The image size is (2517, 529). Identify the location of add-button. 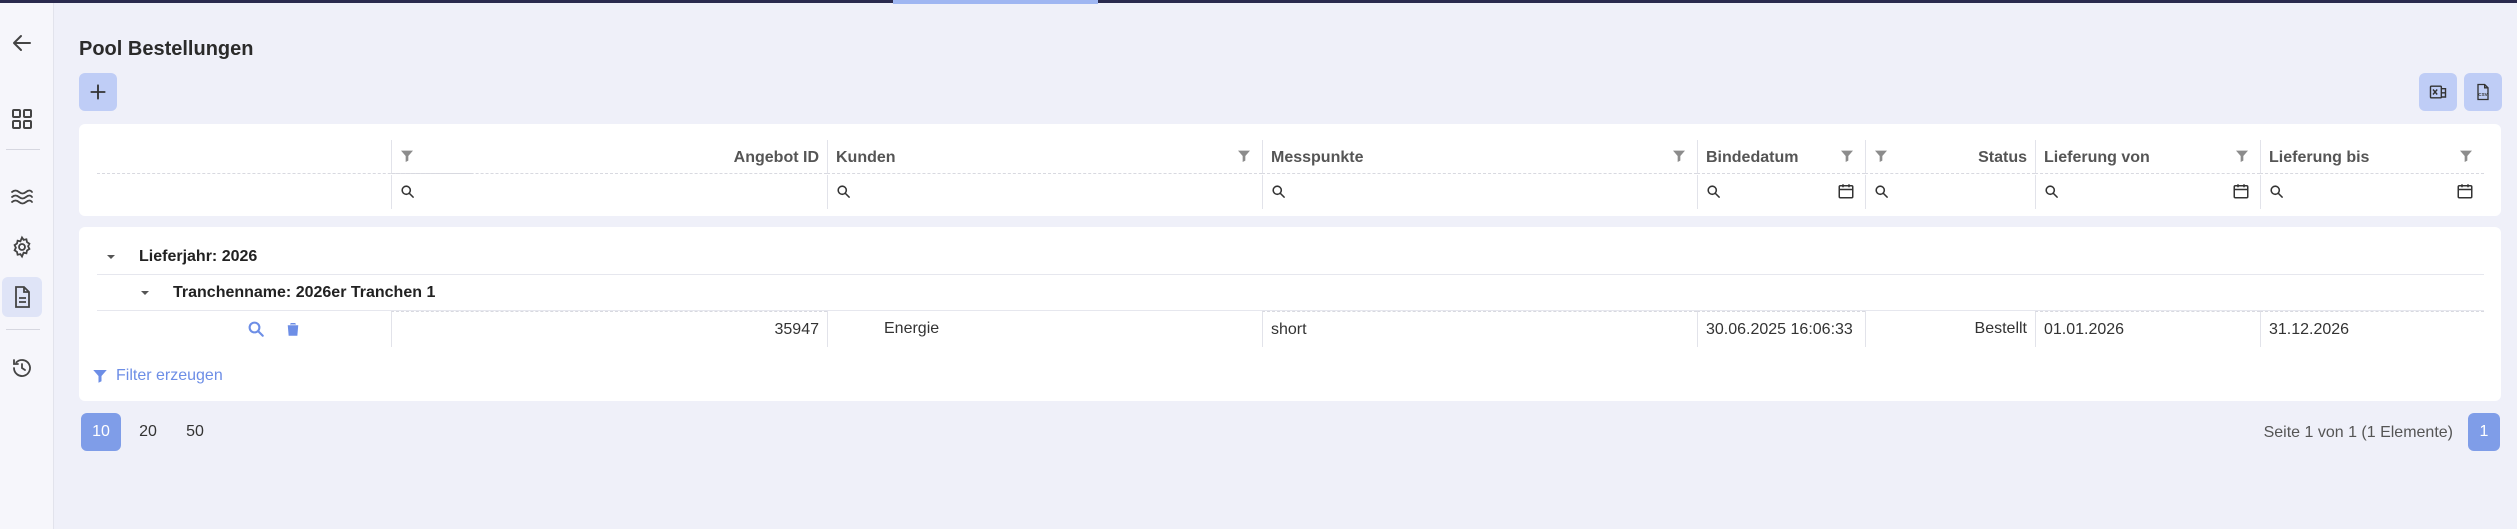
(98, 92).